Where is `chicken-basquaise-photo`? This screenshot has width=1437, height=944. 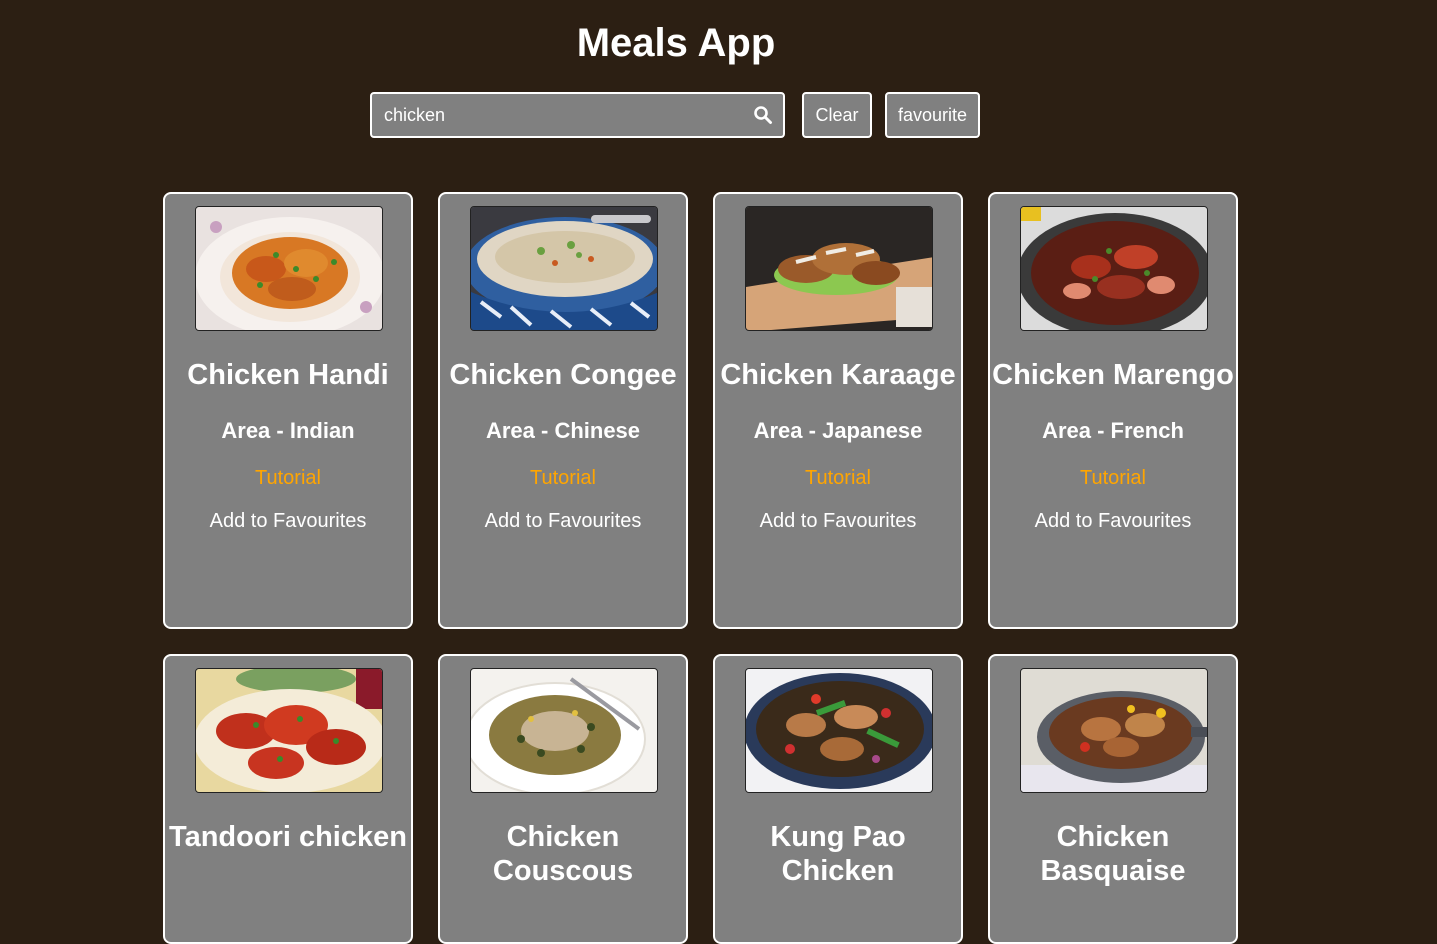
chicken-basquaise-photo is located at coordinates (1114, 730).